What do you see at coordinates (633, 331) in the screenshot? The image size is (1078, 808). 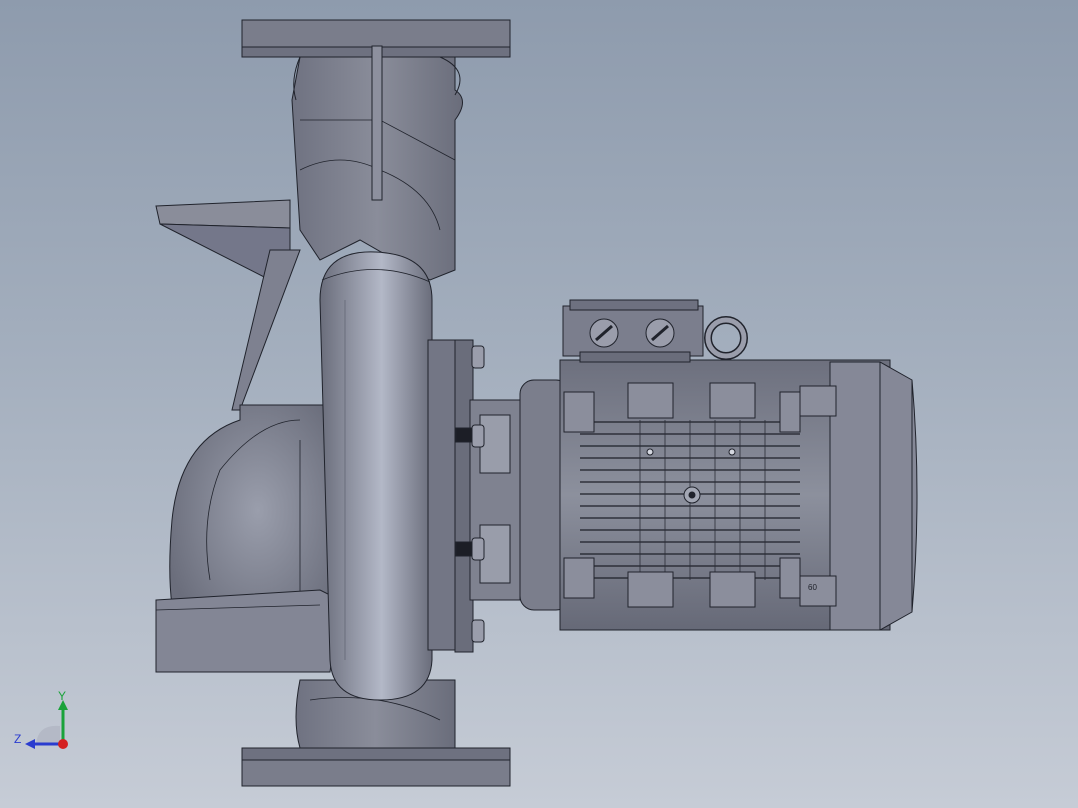 I see `terminal-box` at bounding box center [633, 331].